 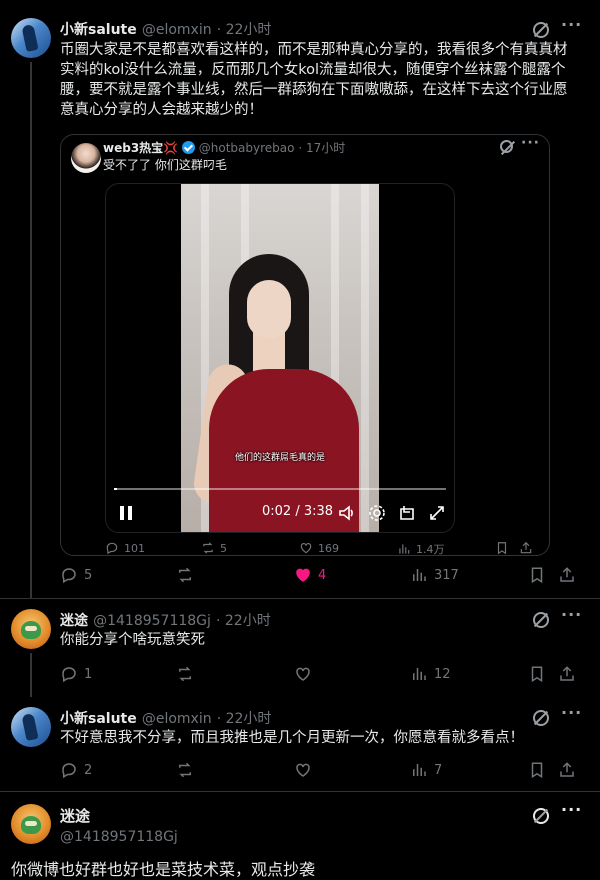 I want to click on post-actions: 2 7, so click(x=320, y=771).